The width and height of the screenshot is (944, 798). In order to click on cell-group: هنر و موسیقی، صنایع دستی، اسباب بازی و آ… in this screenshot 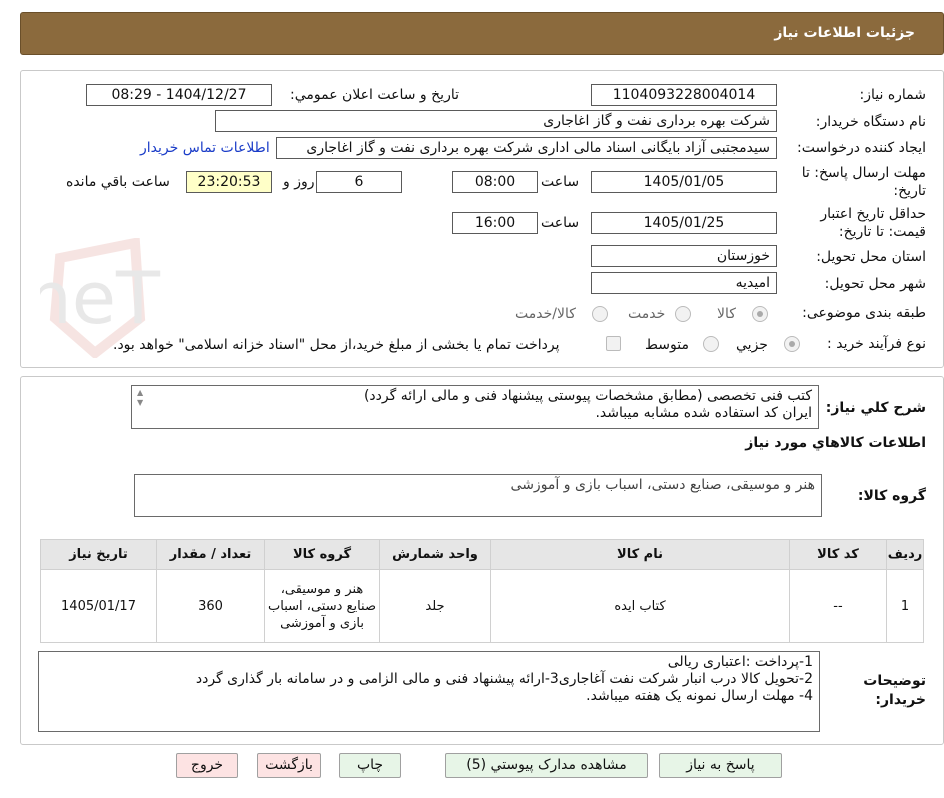, I will do `click(322, 606)`.